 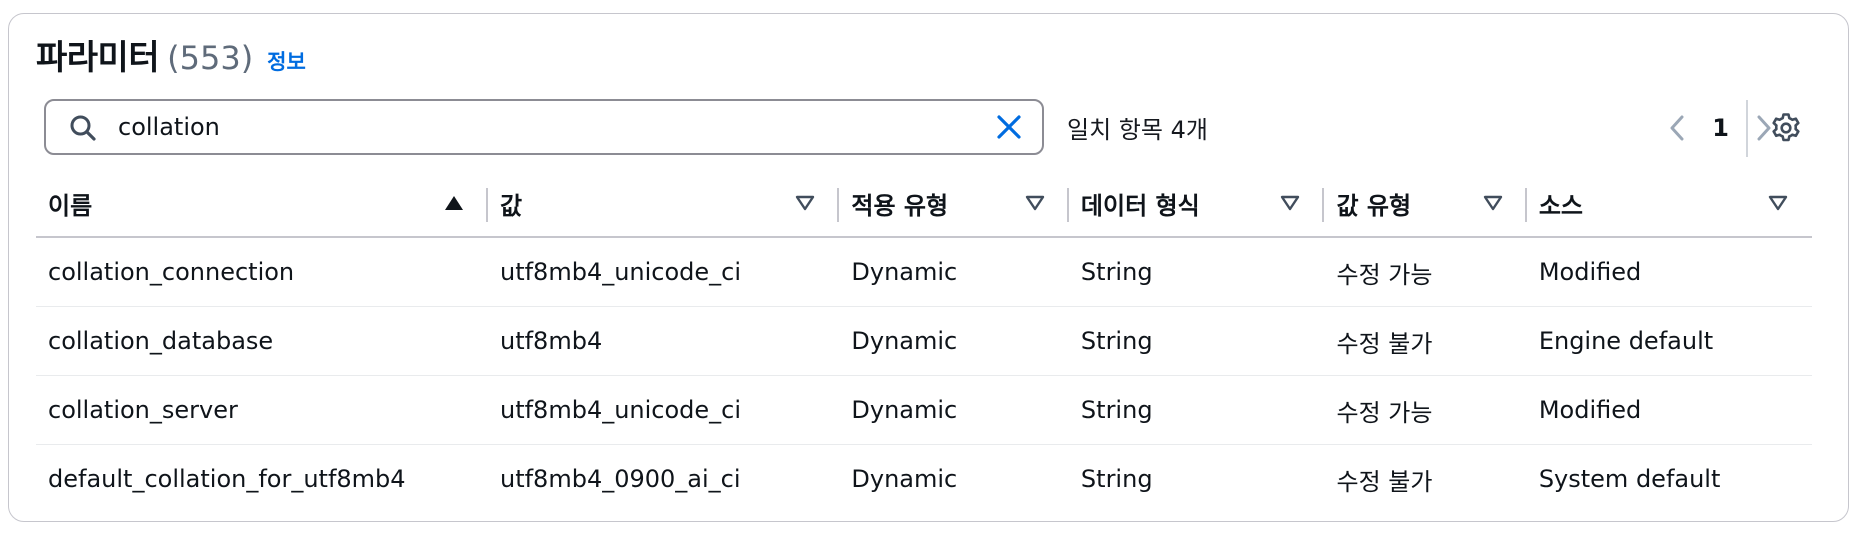 I want to click on cell-source: Engine default, so click(x=1669, y=341).